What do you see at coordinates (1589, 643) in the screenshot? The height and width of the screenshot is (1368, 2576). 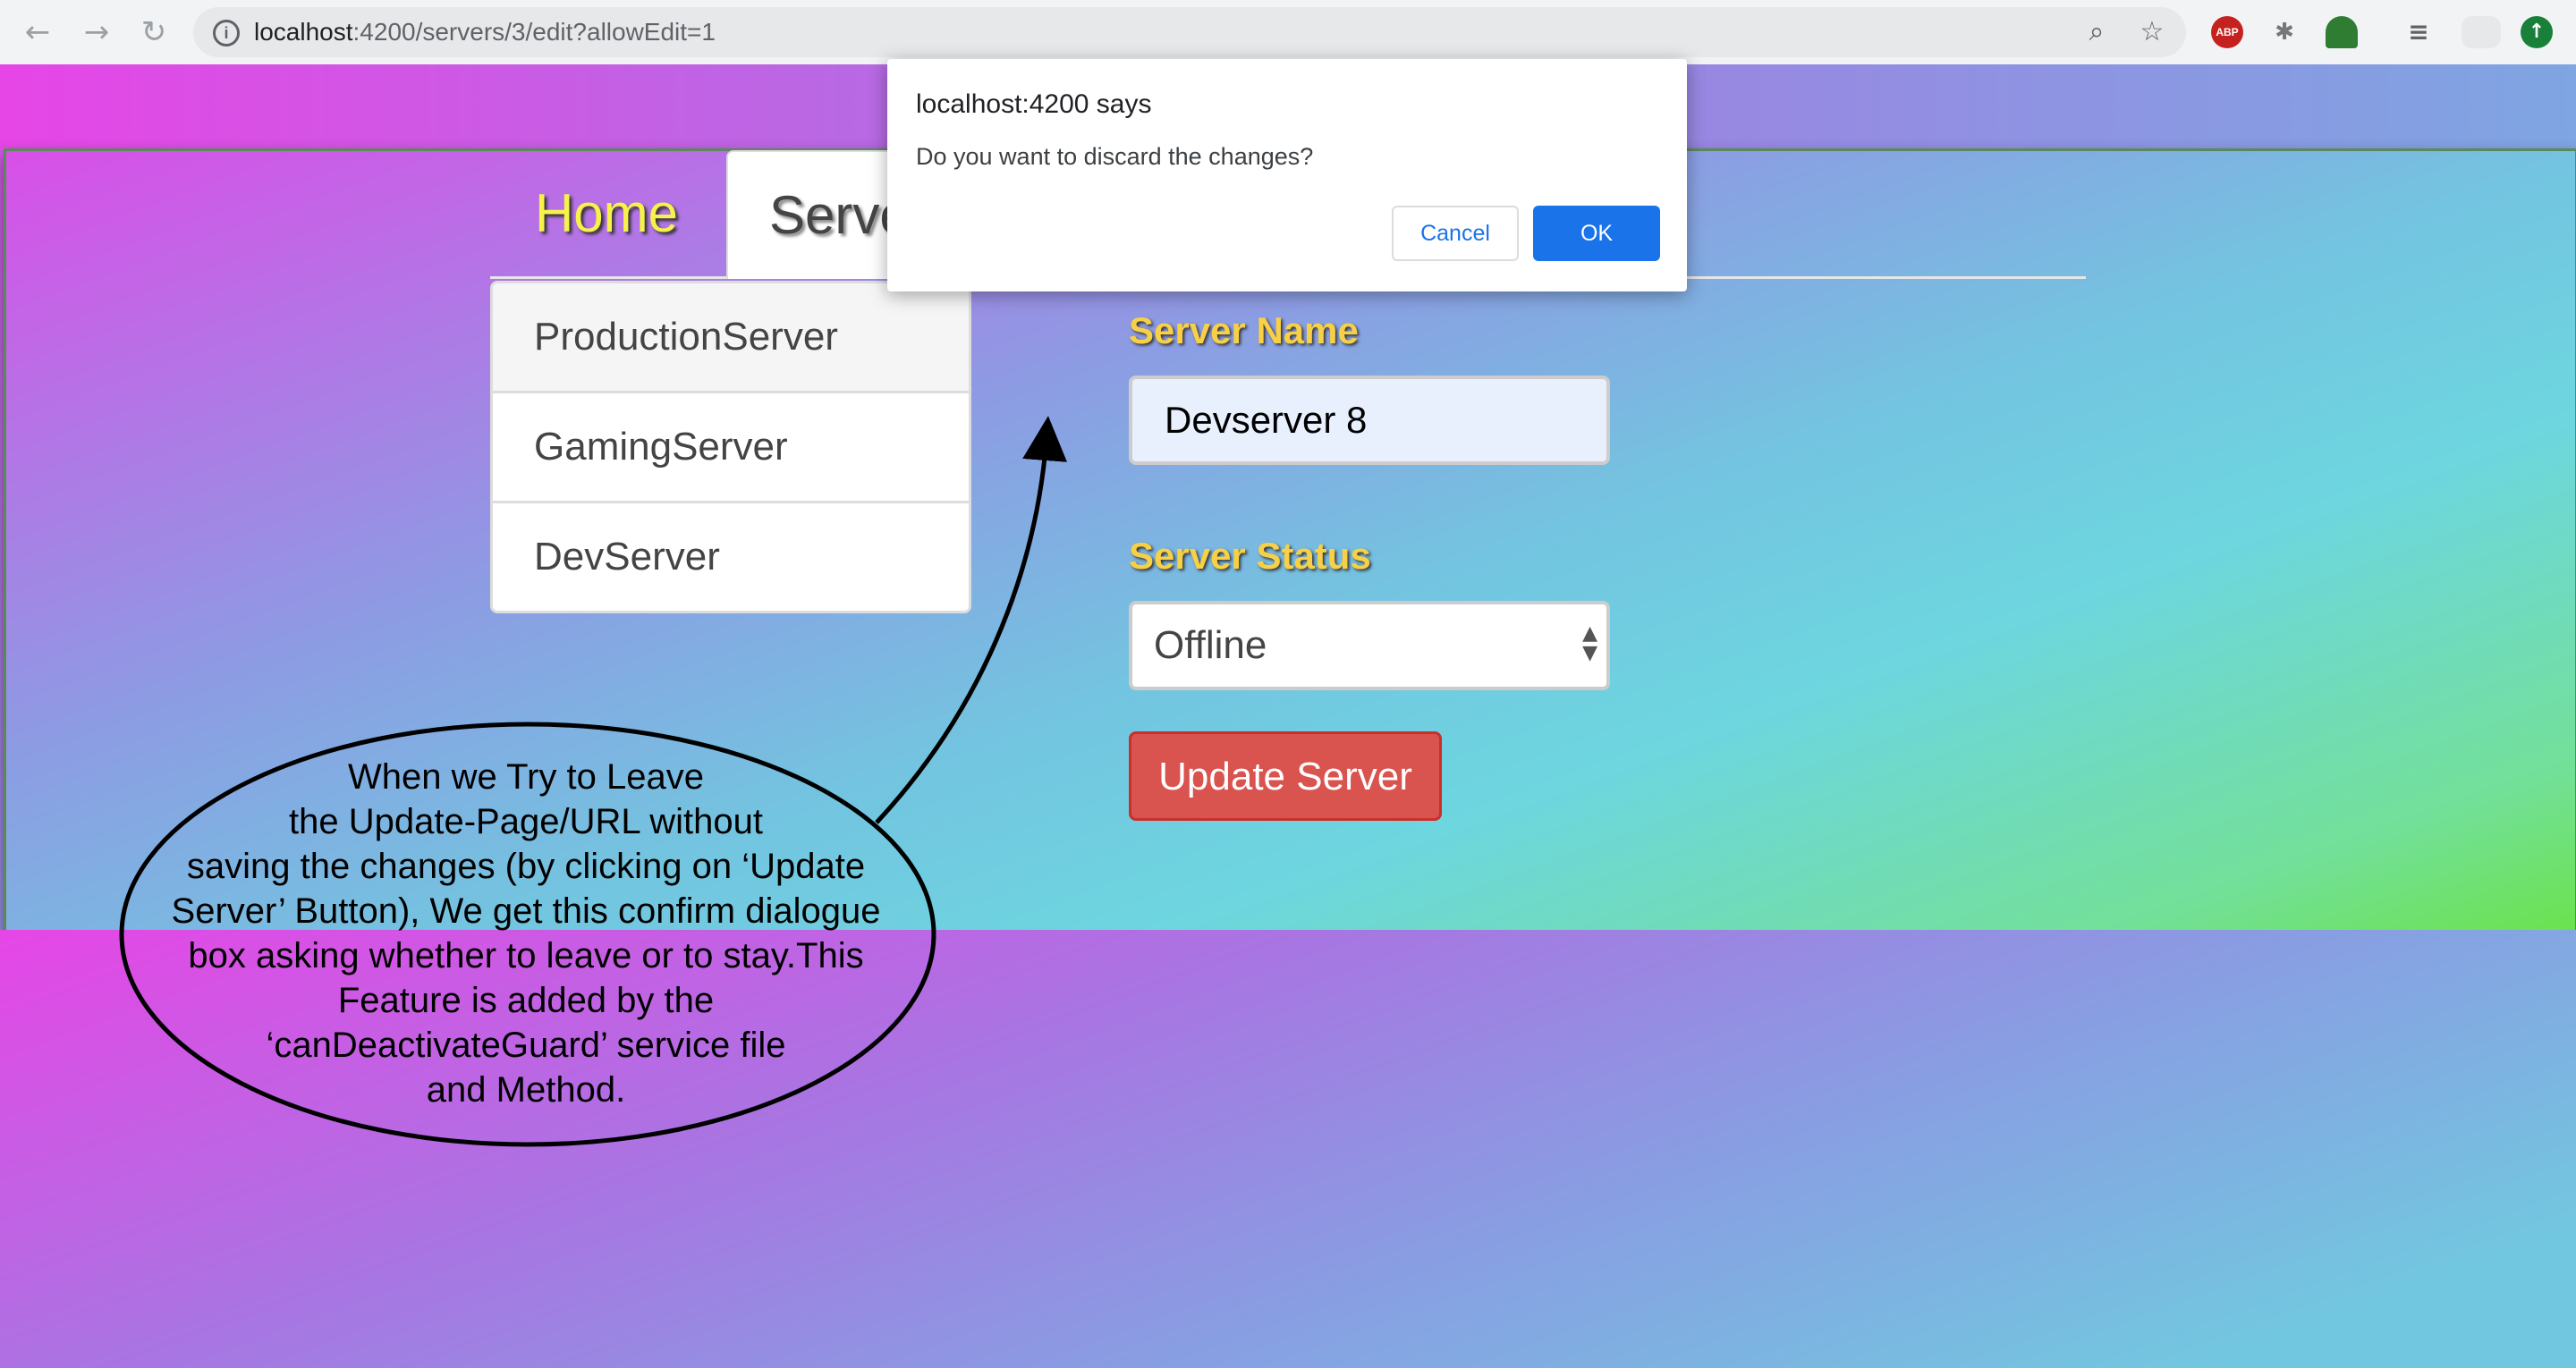 I see `select-arrows-icon: ▲ ▼` at bounding box center [1589, 643].